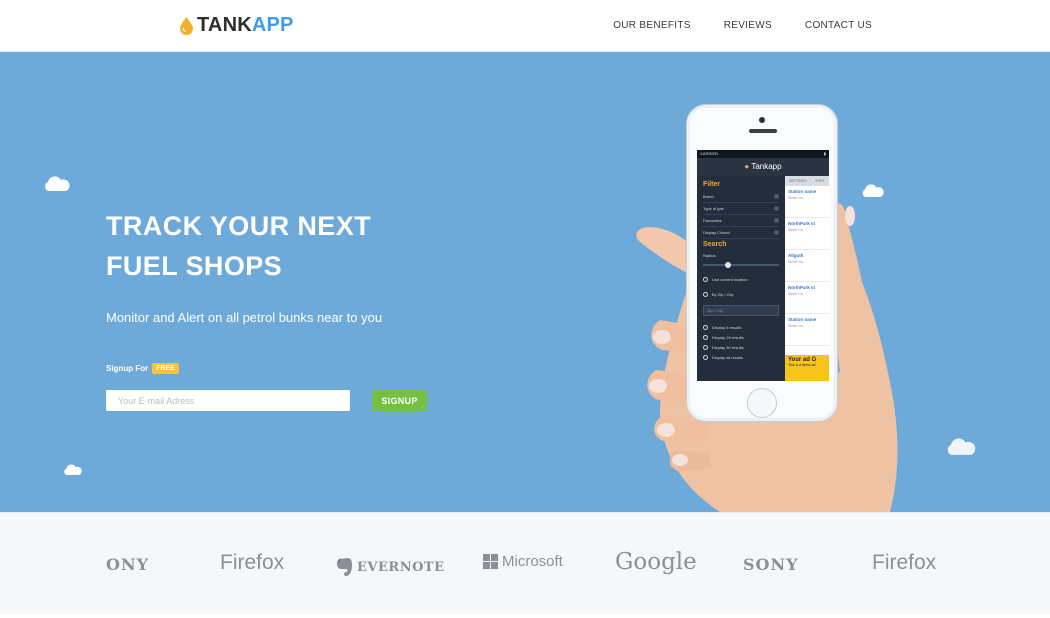 The width and height of the screenshot is (1050, 618). What do you see at coordinates (127, 564) in the screenshot?
I see `logo-sony-partial: ONY` at bounding box center [127, 564].